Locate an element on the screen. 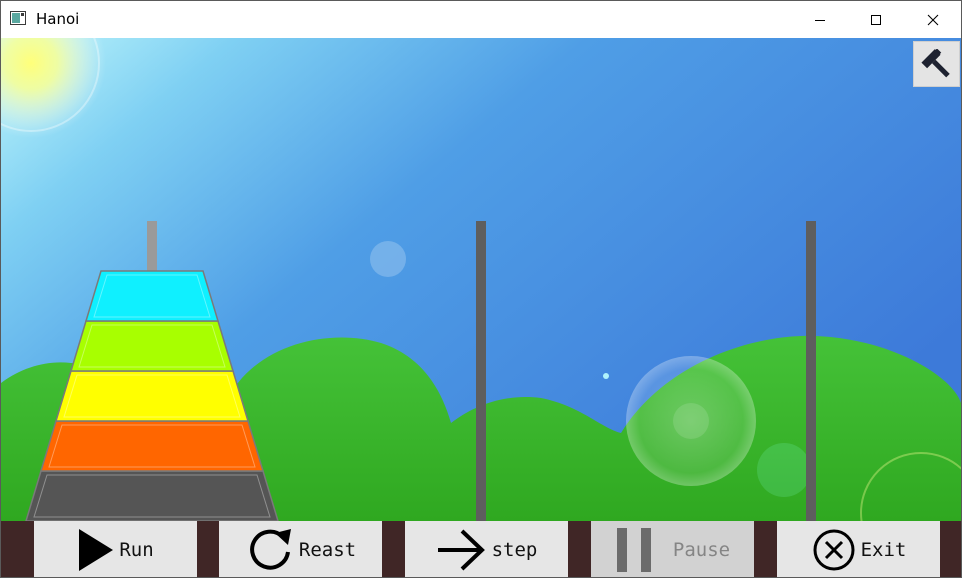 The height and width of the screenshot is (578, 962). pause-icon is located at coordinates (633, 550).